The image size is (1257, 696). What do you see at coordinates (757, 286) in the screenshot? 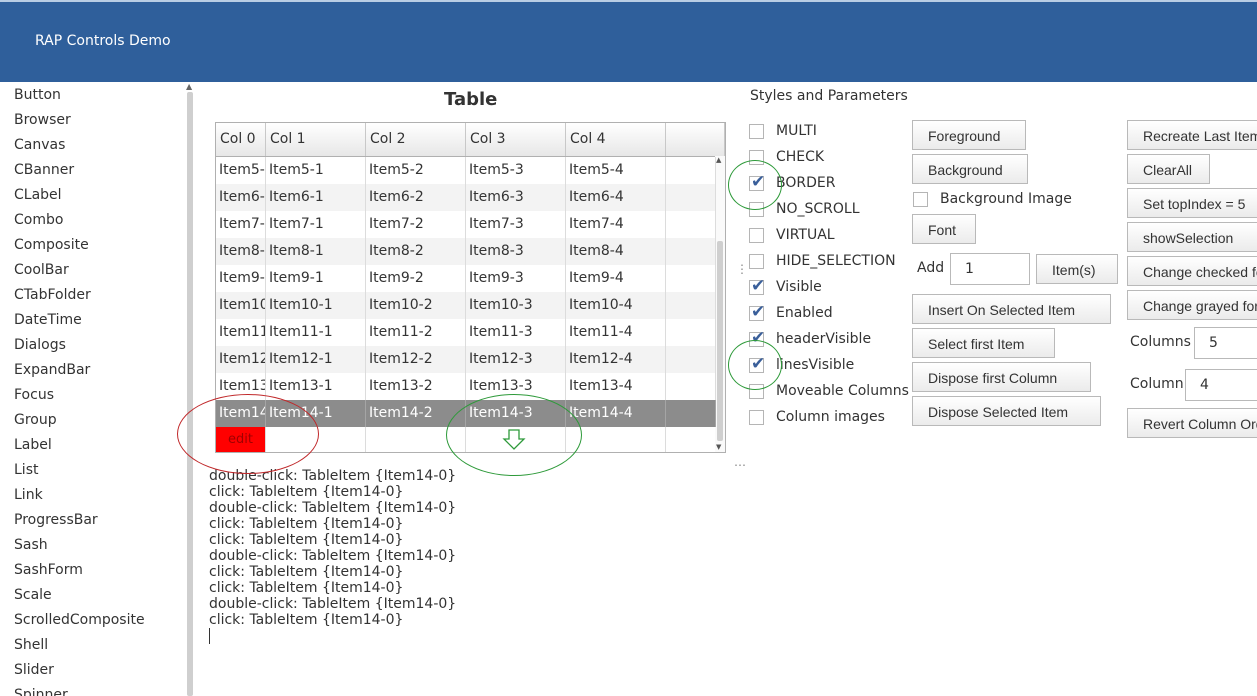
I see `checkbox-visible: ✔` at bounding box center [757, 286].